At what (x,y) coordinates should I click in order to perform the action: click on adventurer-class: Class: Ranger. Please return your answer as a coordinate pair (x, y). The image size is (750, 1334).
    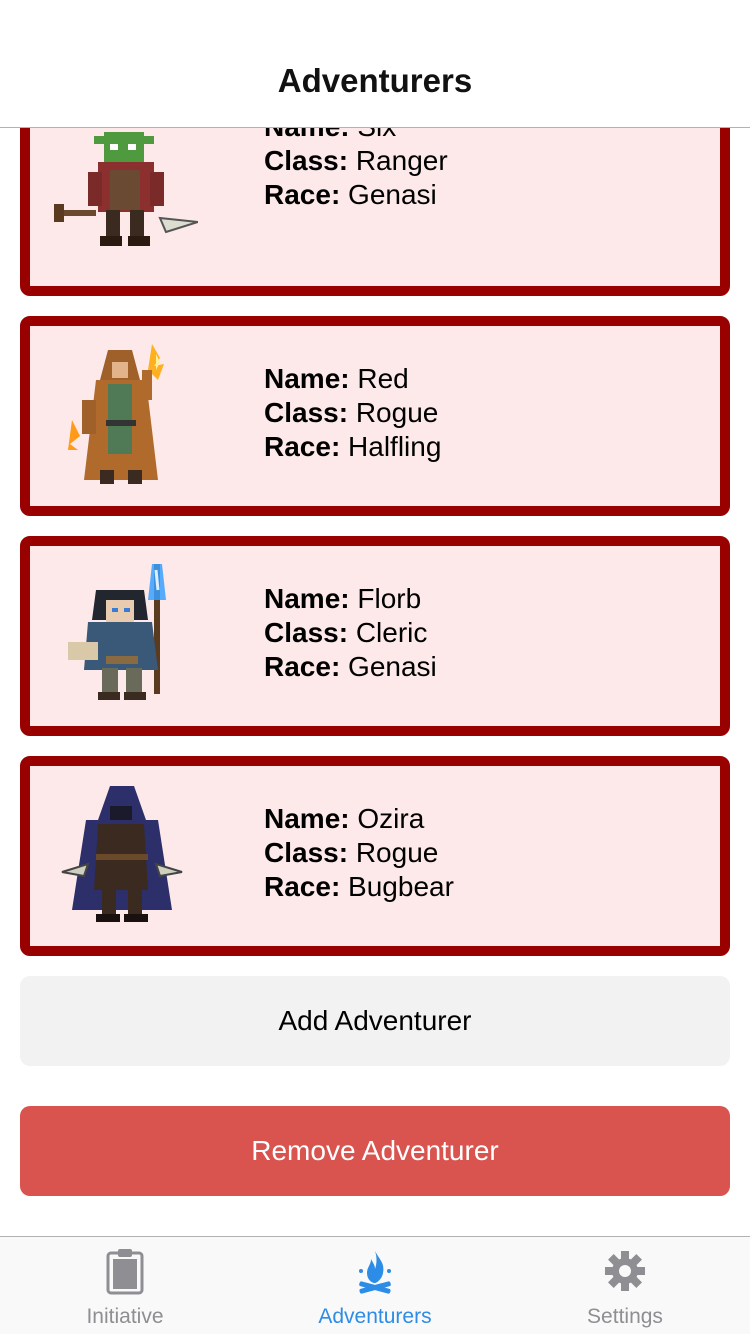
    Looking at the image, I should click on (356, 160).